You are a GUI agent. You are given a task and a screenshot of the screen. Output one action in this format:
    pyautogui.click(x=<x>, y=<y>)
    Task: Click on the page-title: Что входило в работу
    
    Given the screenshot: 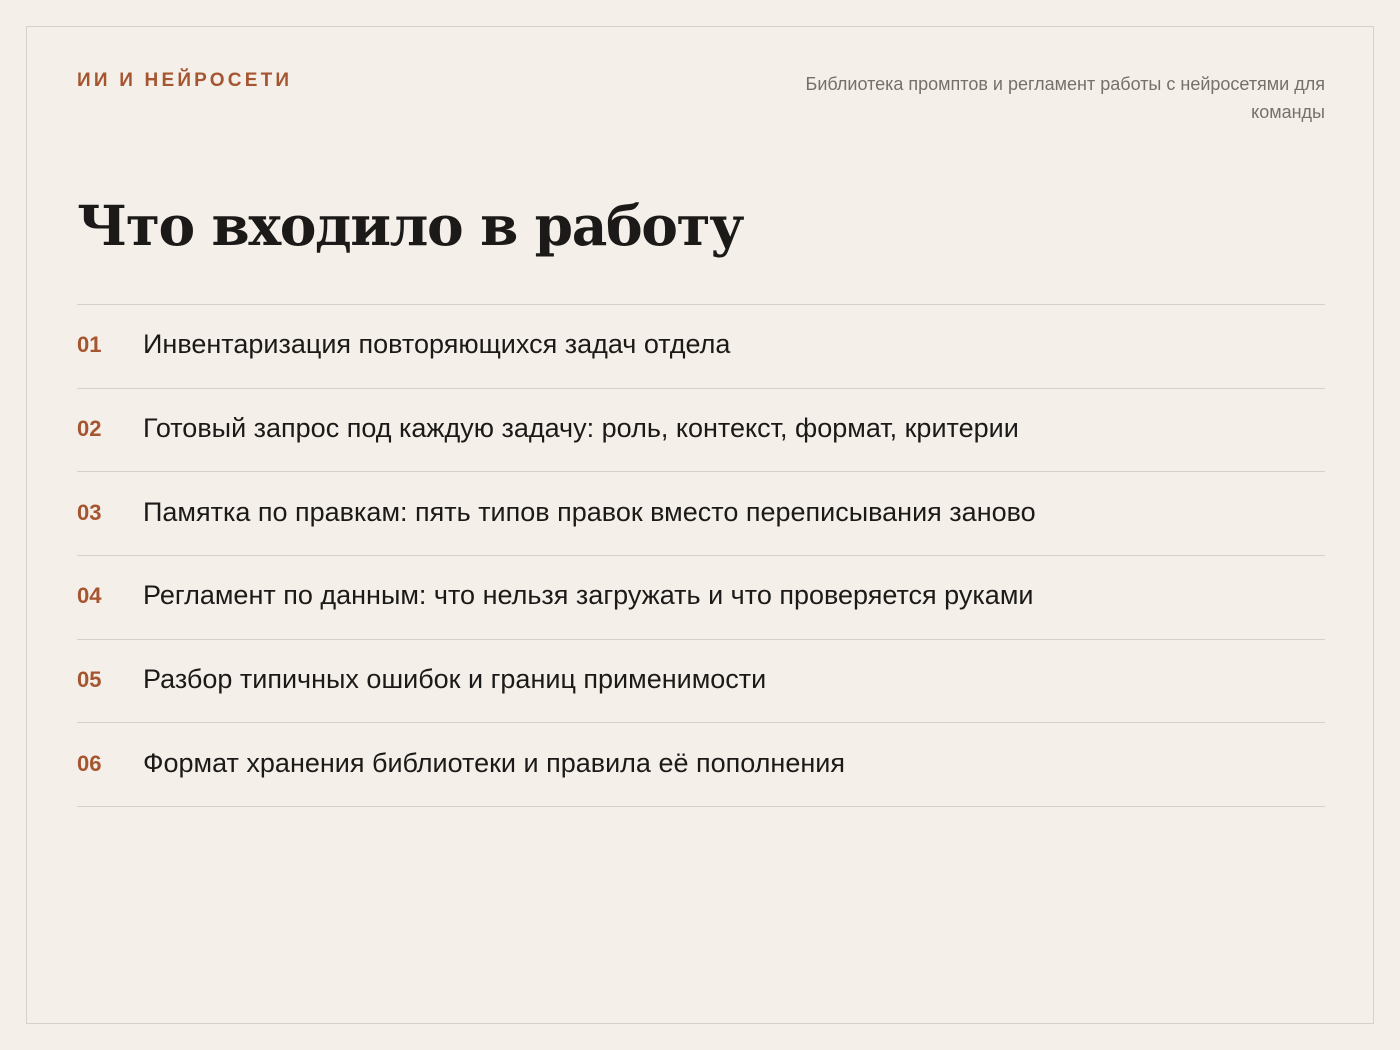 What is the action you would take?
    pyautogui.click(x=410, y=225)
    